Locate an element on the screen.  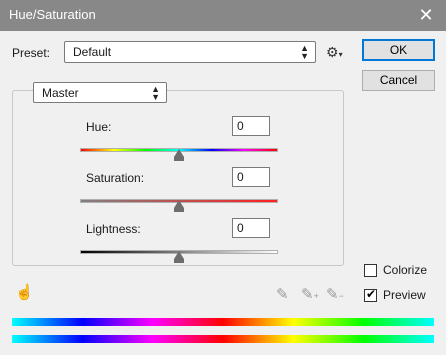
saturation-label: Saturation: is located at coordinates (115, 178).